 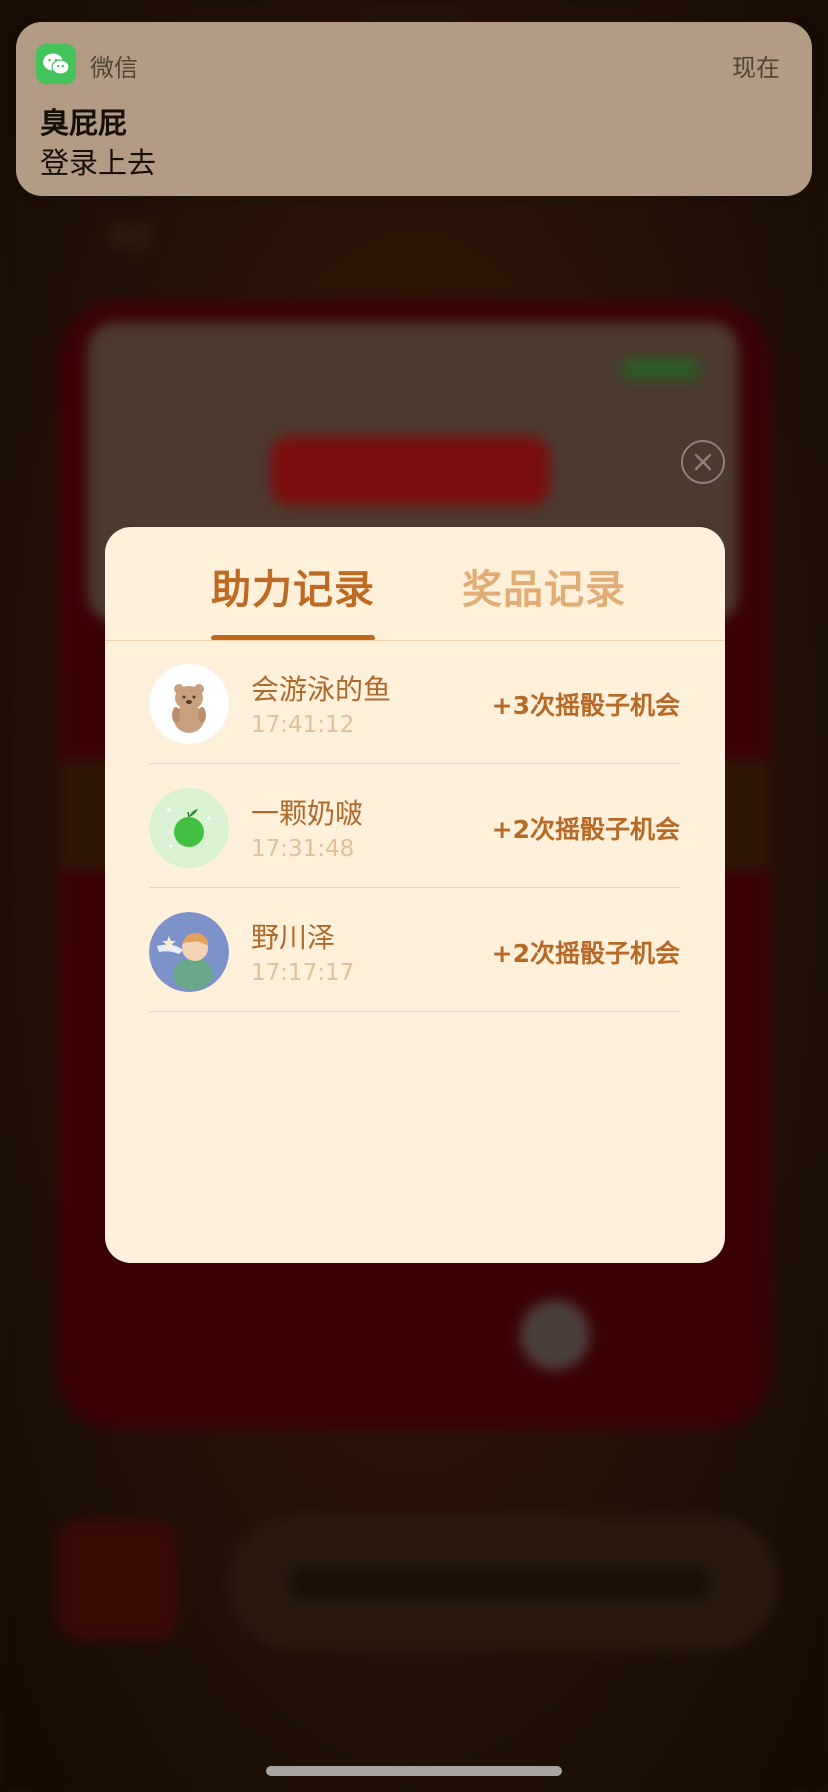 I want to click on record-name: 一颗奶啵, so click(x=307, y=813).